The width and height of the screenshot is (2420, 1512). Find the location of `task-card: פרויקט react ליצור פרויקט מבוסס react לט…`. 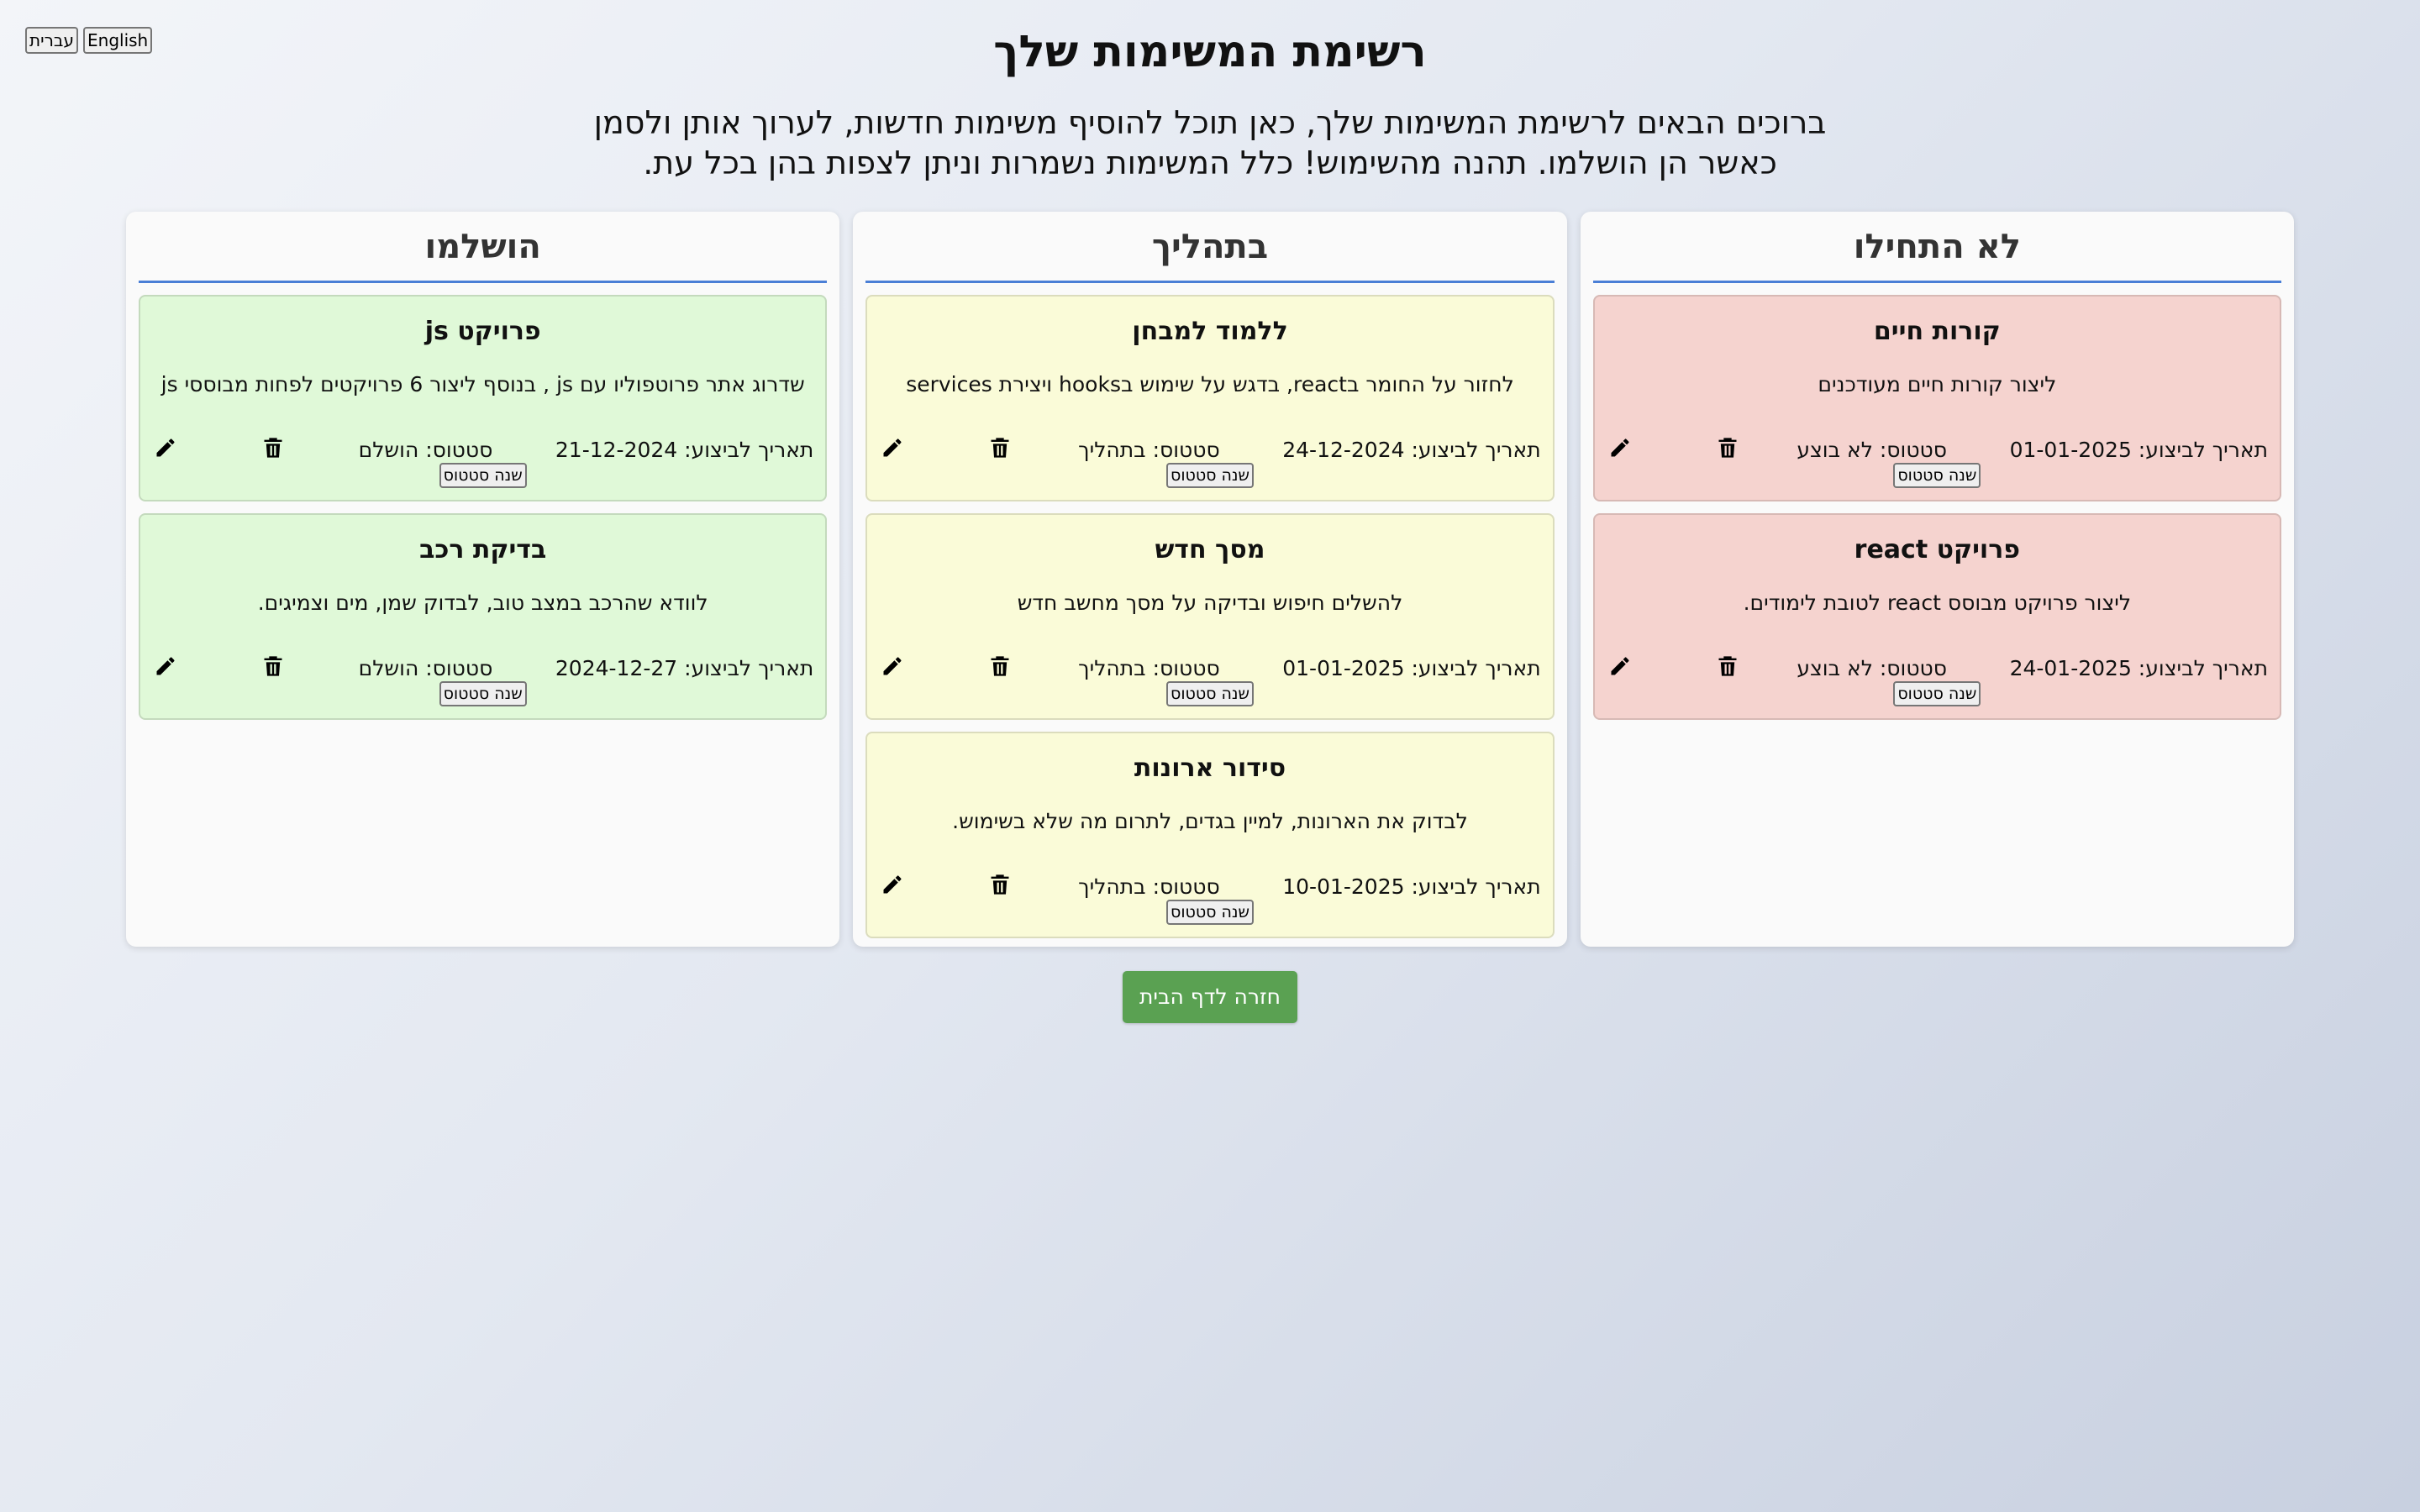

task-card: פרויקט react ליצור פרויקט מבוסס react לט… is located at coordinates (1936, 616).